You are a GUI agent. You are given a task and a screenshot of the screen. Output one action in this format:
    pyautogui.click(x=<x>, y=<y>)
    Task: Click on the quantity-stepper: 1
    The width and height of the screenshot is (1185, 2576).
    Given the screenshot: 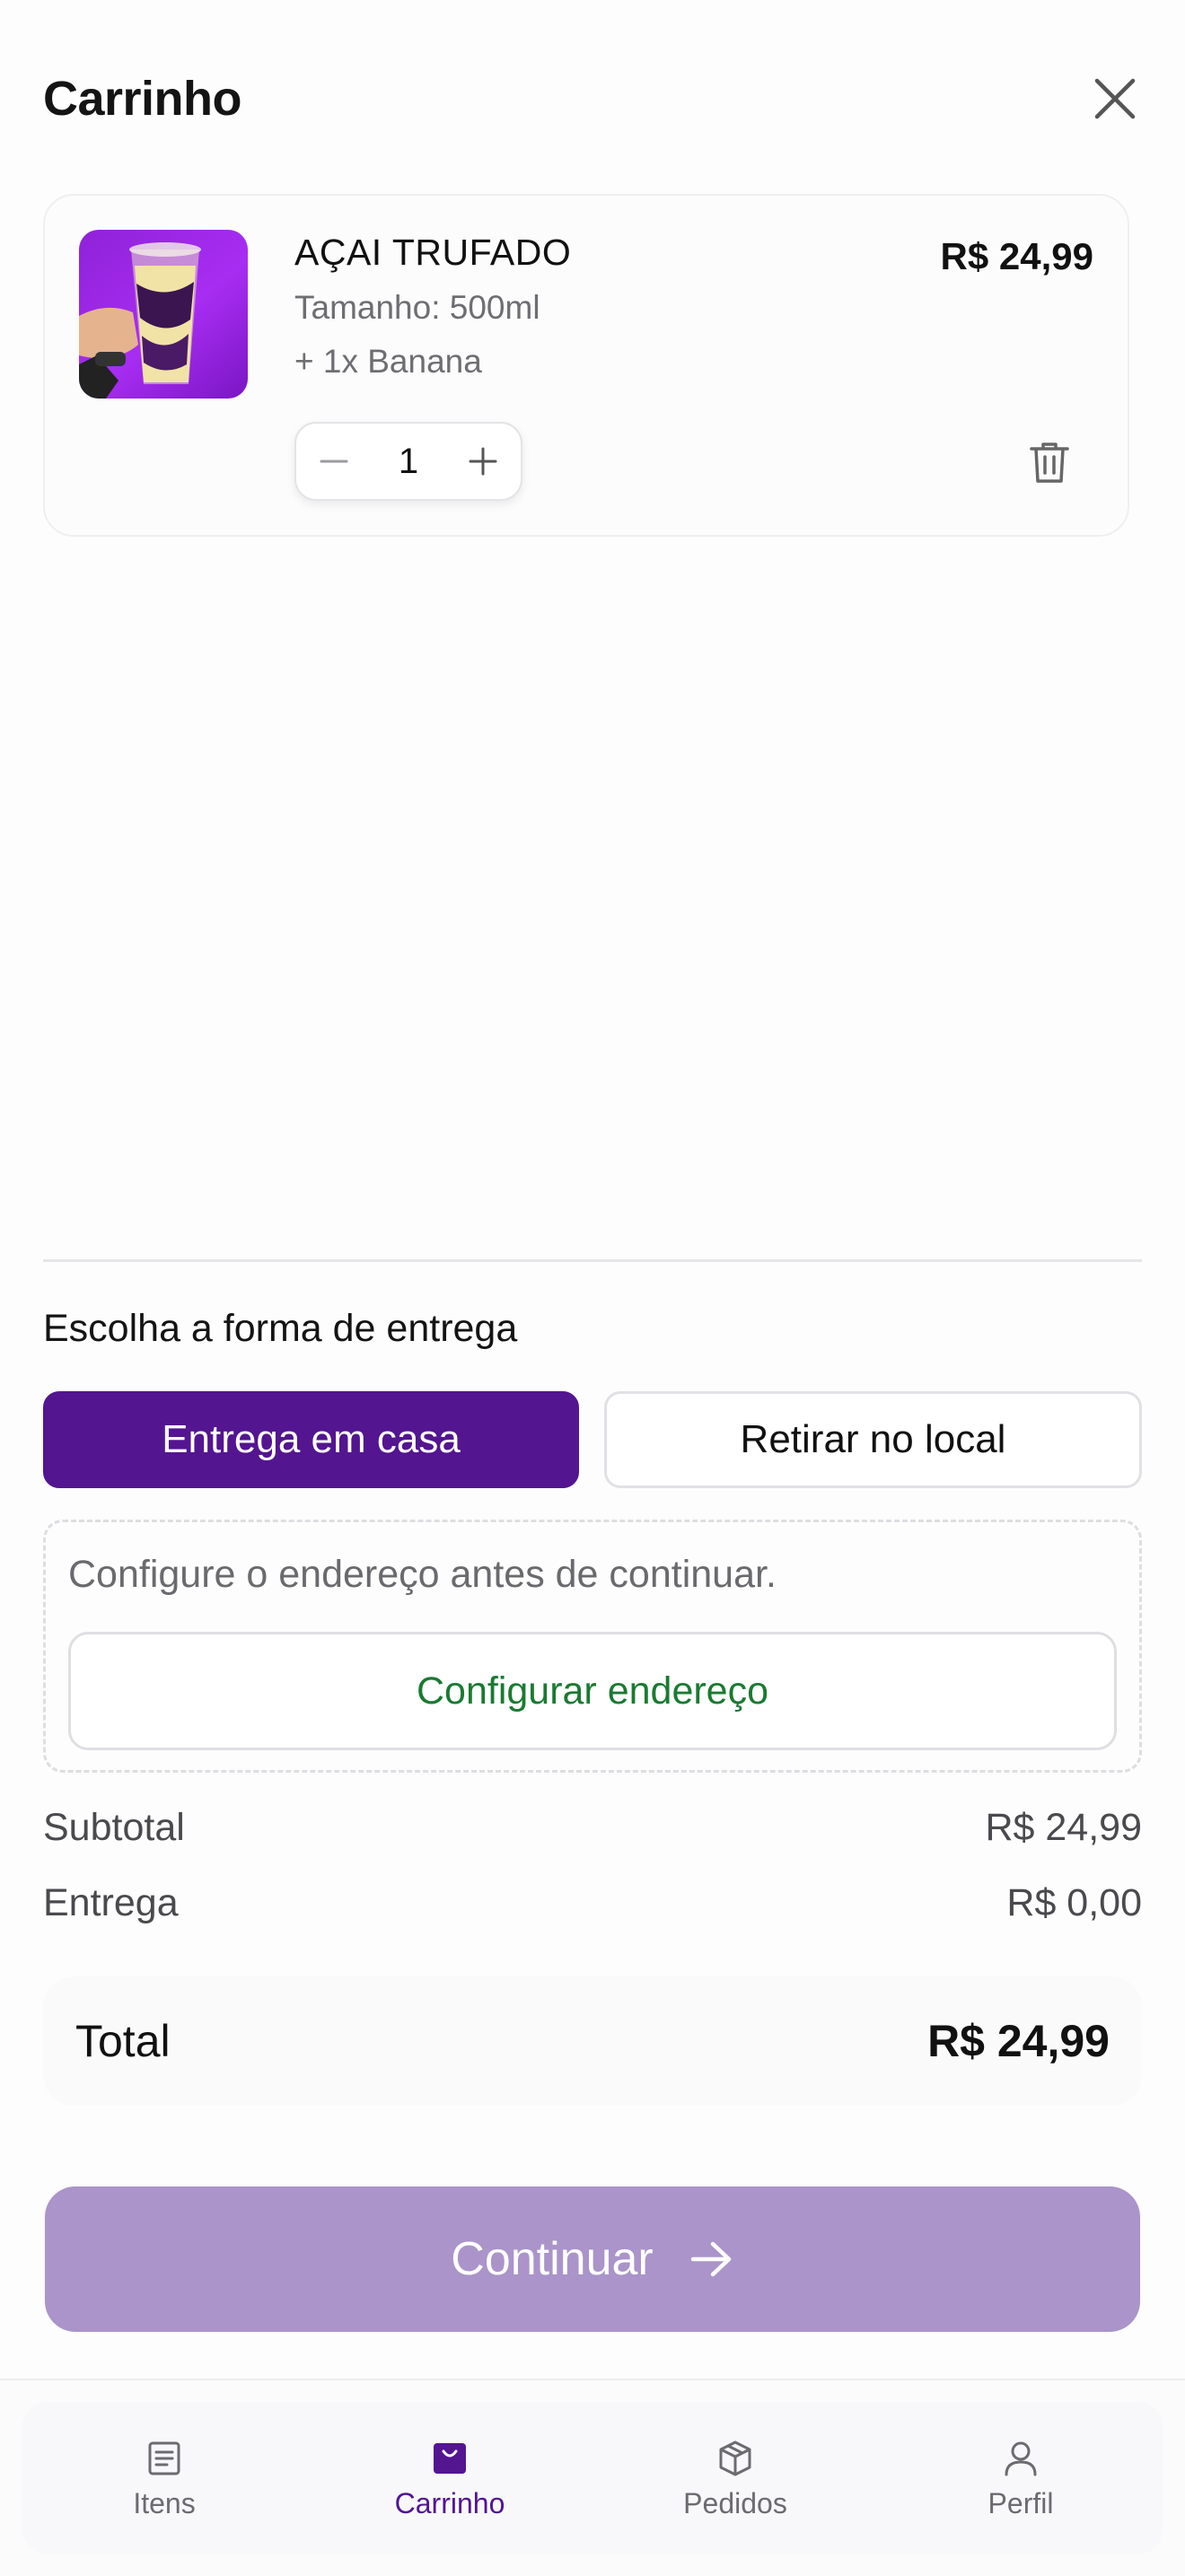 What is the action you would take?
    pyautogui.click(x=408, y=461)
    